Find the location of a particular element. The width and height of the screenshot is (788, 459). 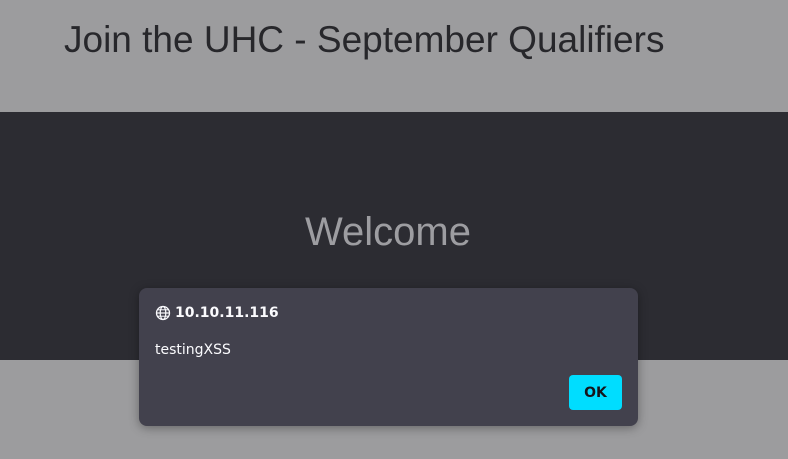

dialog-message: testingXSS is located at coordinates (193, 350).